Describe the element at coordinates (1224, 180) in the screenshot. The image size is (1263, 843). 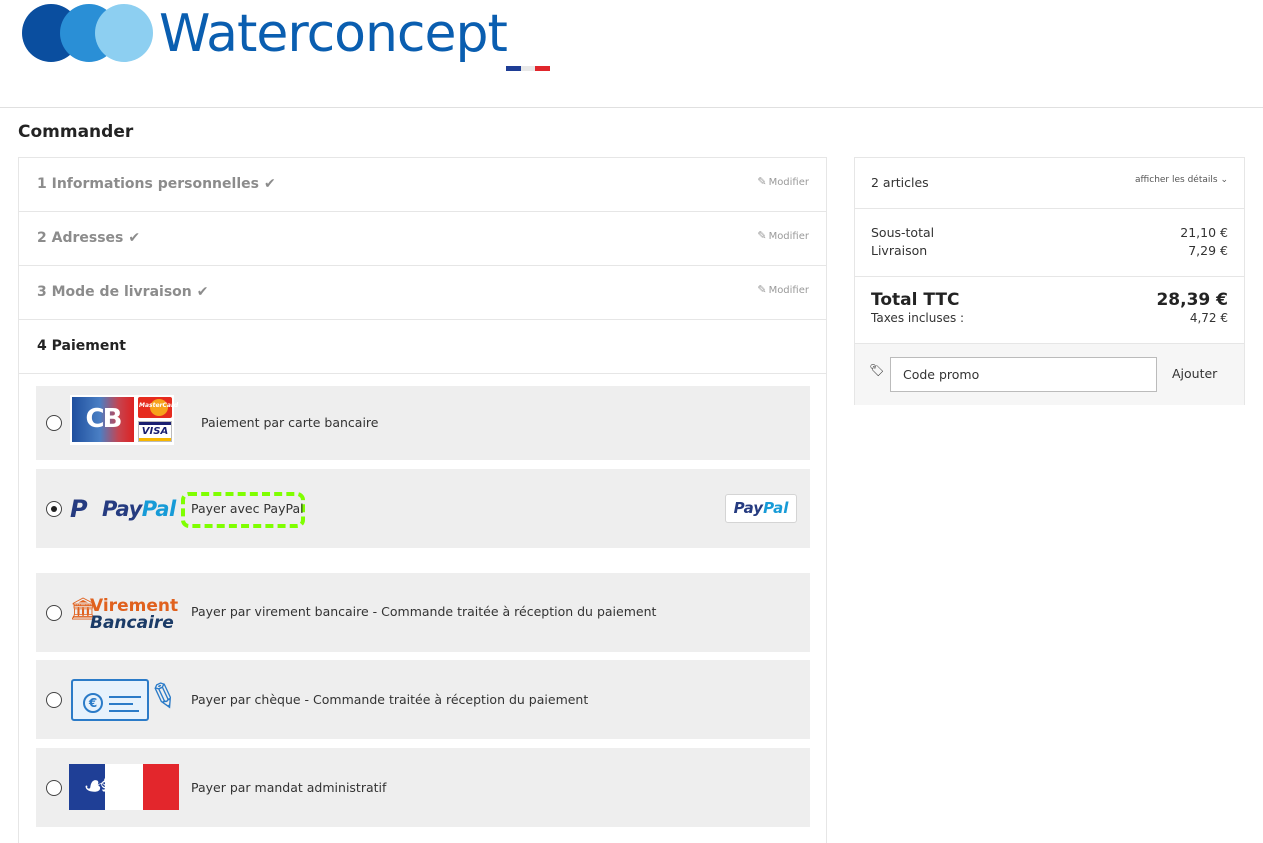
I see `chevron-down-icon: ⌄` at that location.